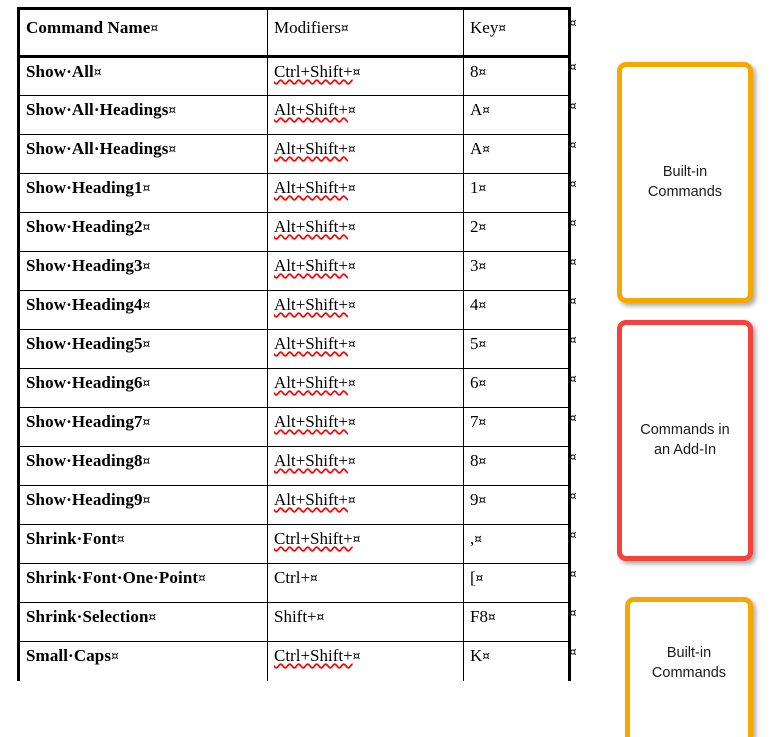 The image size is (778, 737). I want to click on cell-key: 4¤, so click(517, 310).